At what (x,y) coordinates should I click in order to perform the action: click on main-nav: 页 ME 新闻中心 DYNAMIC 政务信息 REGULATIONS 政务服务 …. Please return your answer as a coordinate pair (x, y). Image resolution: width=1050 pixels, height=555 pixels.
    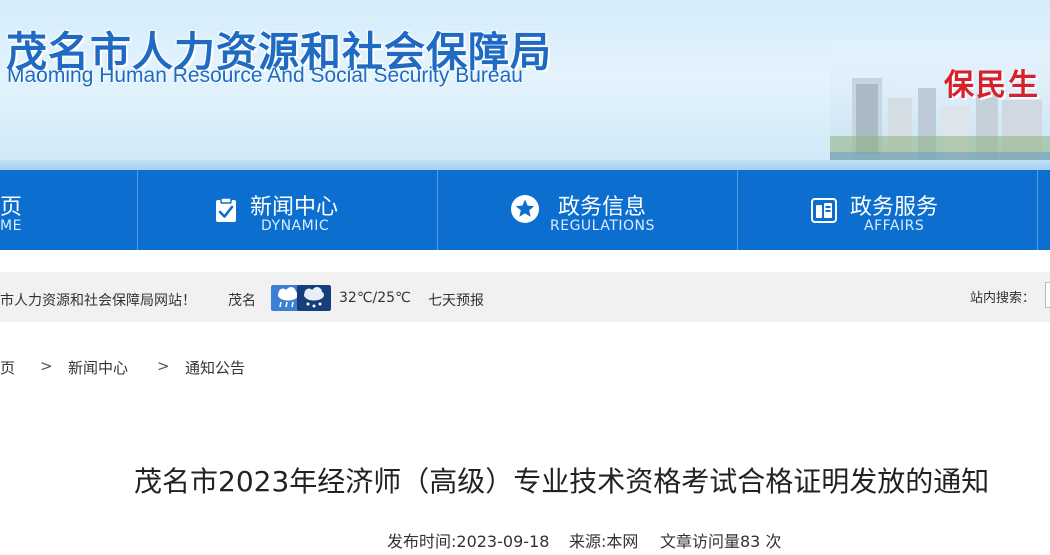
    Looking at the image, I should click on (525, 210).